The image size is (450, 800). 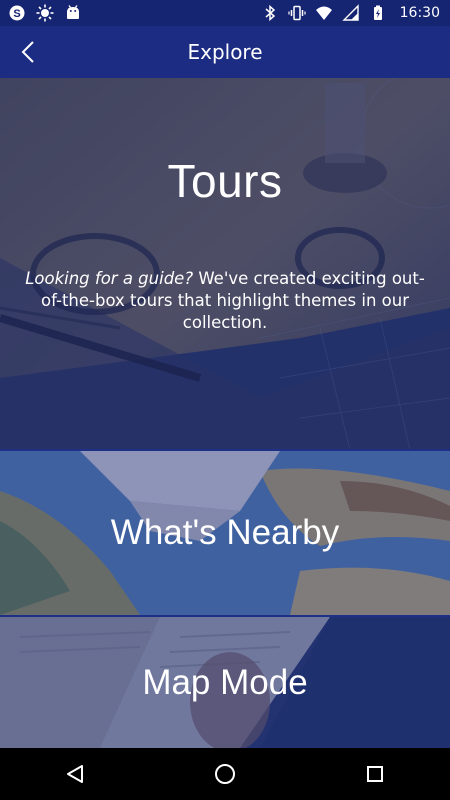 I want to click on chevron-left-icon, so click(x=27, y=52).